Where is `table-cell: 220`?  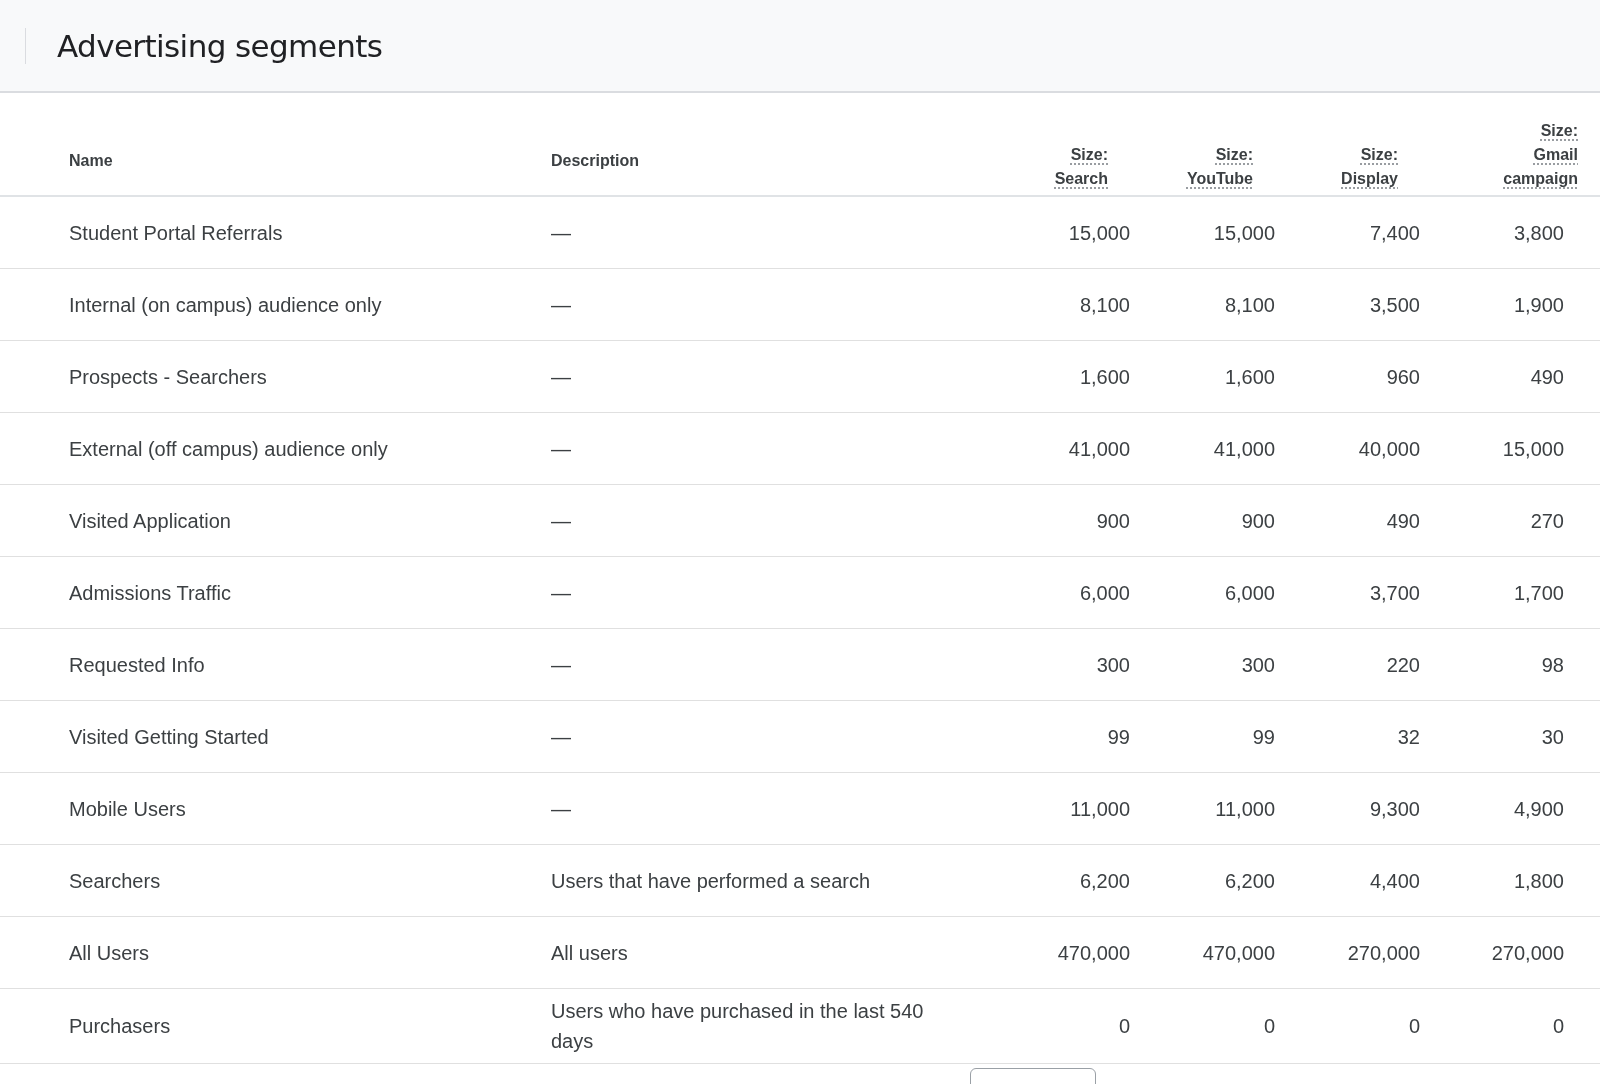 table-cell: 220 is located at coordinates (1403, 664).